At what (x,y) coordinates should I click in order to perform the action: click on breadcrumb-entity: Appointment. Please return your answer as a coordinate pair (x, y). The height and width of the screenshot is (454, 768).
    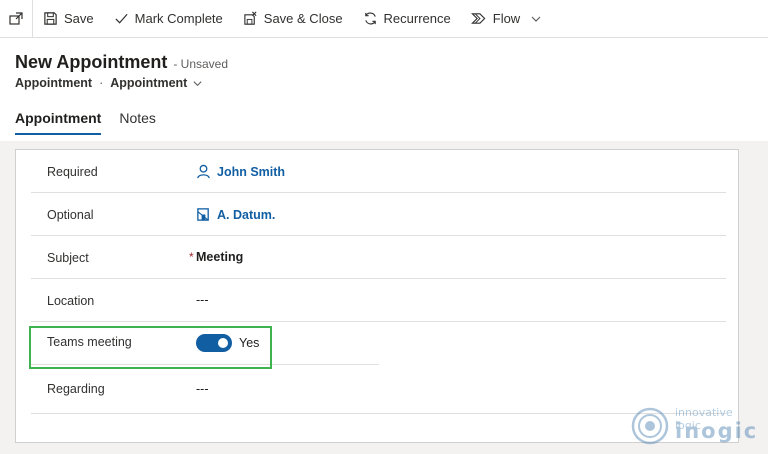
    Looking at the image, I should click on (54, 83).